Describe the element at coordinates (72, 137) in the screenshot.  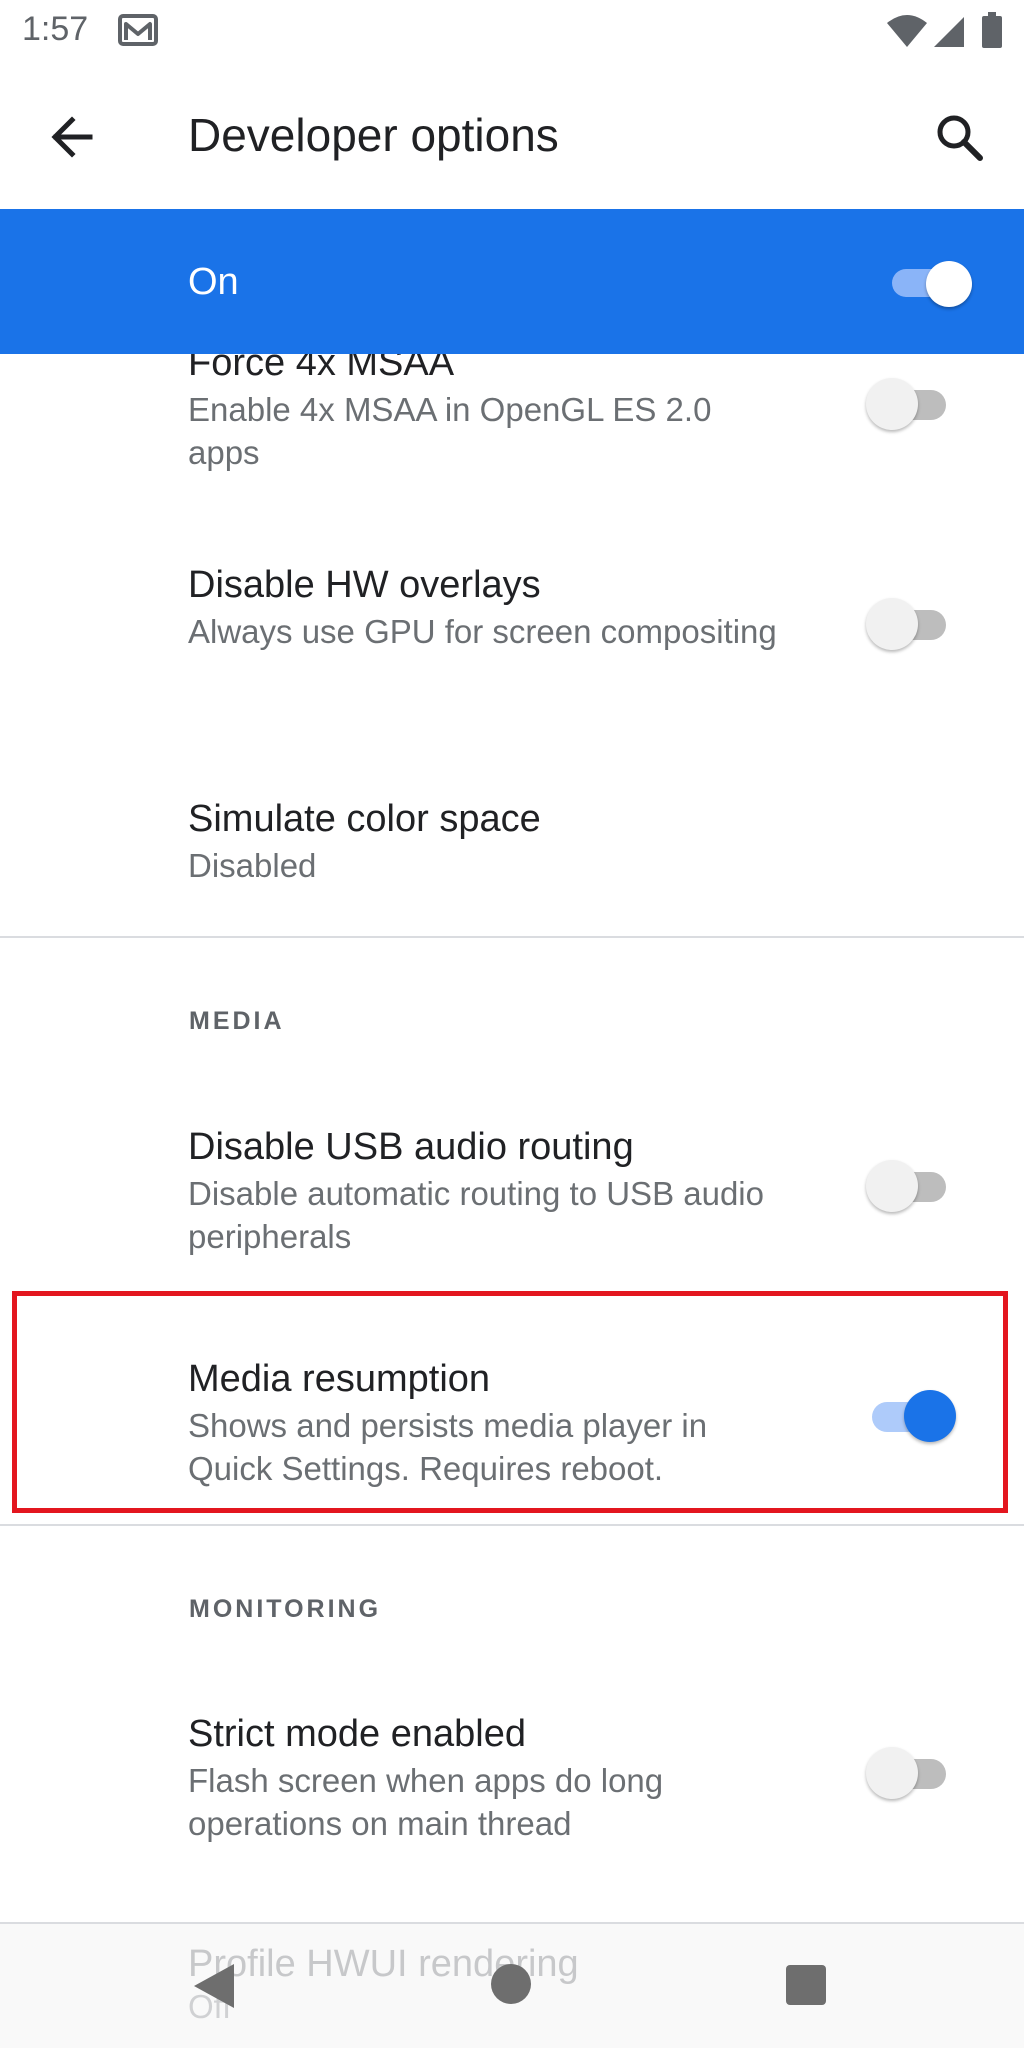
I see `back-arrow-icon` at that location.